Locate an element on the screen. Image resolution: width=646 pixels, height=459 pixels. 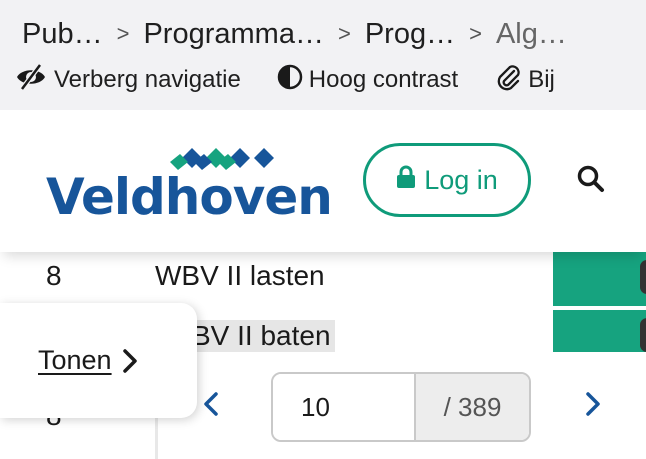
show-panel: Tonen is located at coordinates (98, 360).